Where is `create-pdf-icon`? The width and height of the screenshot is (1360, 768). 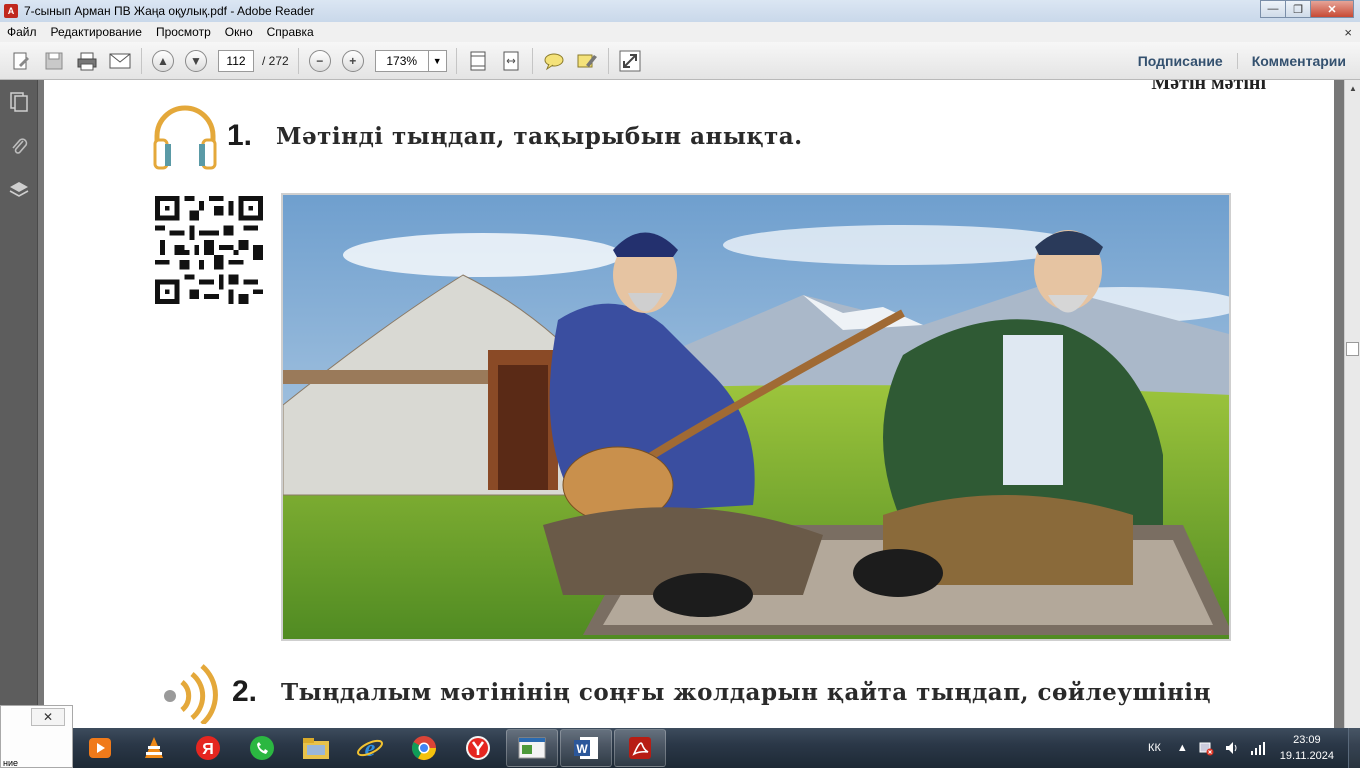
create-pdf-icon is located at coordinates (21, 61).